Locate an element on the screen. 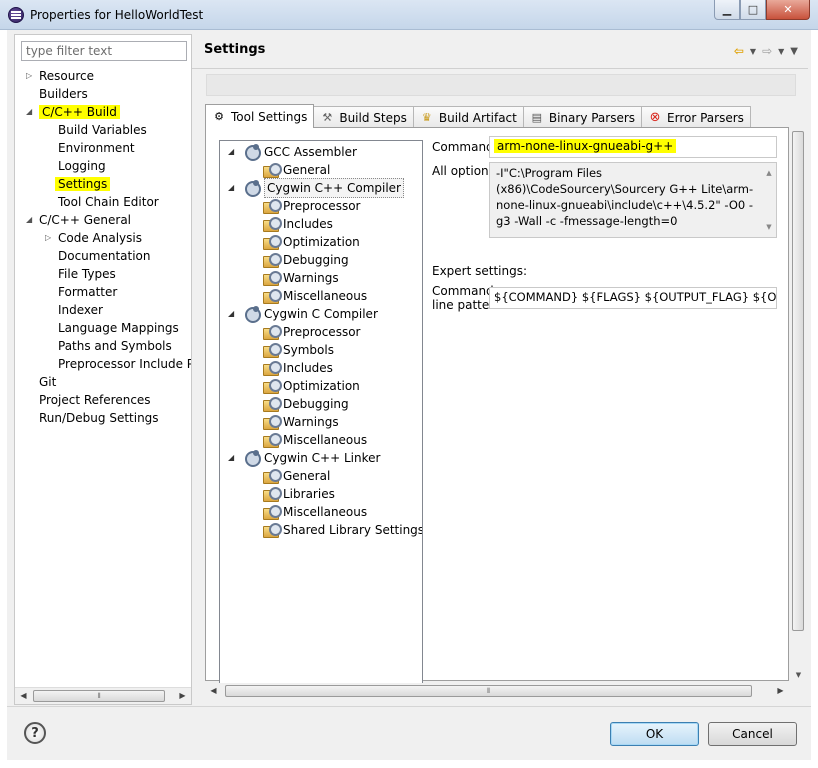  tree-item-cpp-miscellaneous: Miscellaneous is located at coordinates (315, 296).